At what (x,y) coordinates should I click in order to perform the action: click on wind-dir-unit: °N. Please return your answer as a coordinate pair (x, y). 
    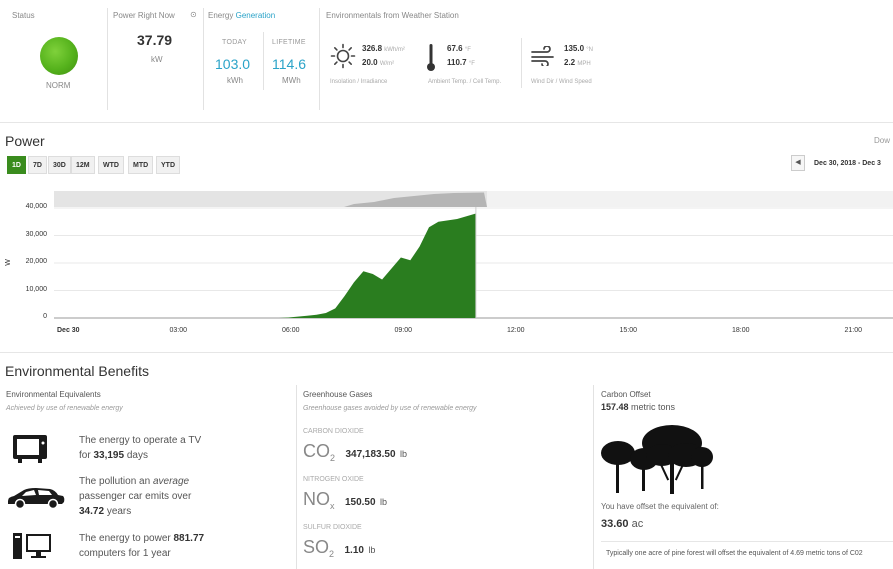
    Looking at the image, I should click on (589, 50).